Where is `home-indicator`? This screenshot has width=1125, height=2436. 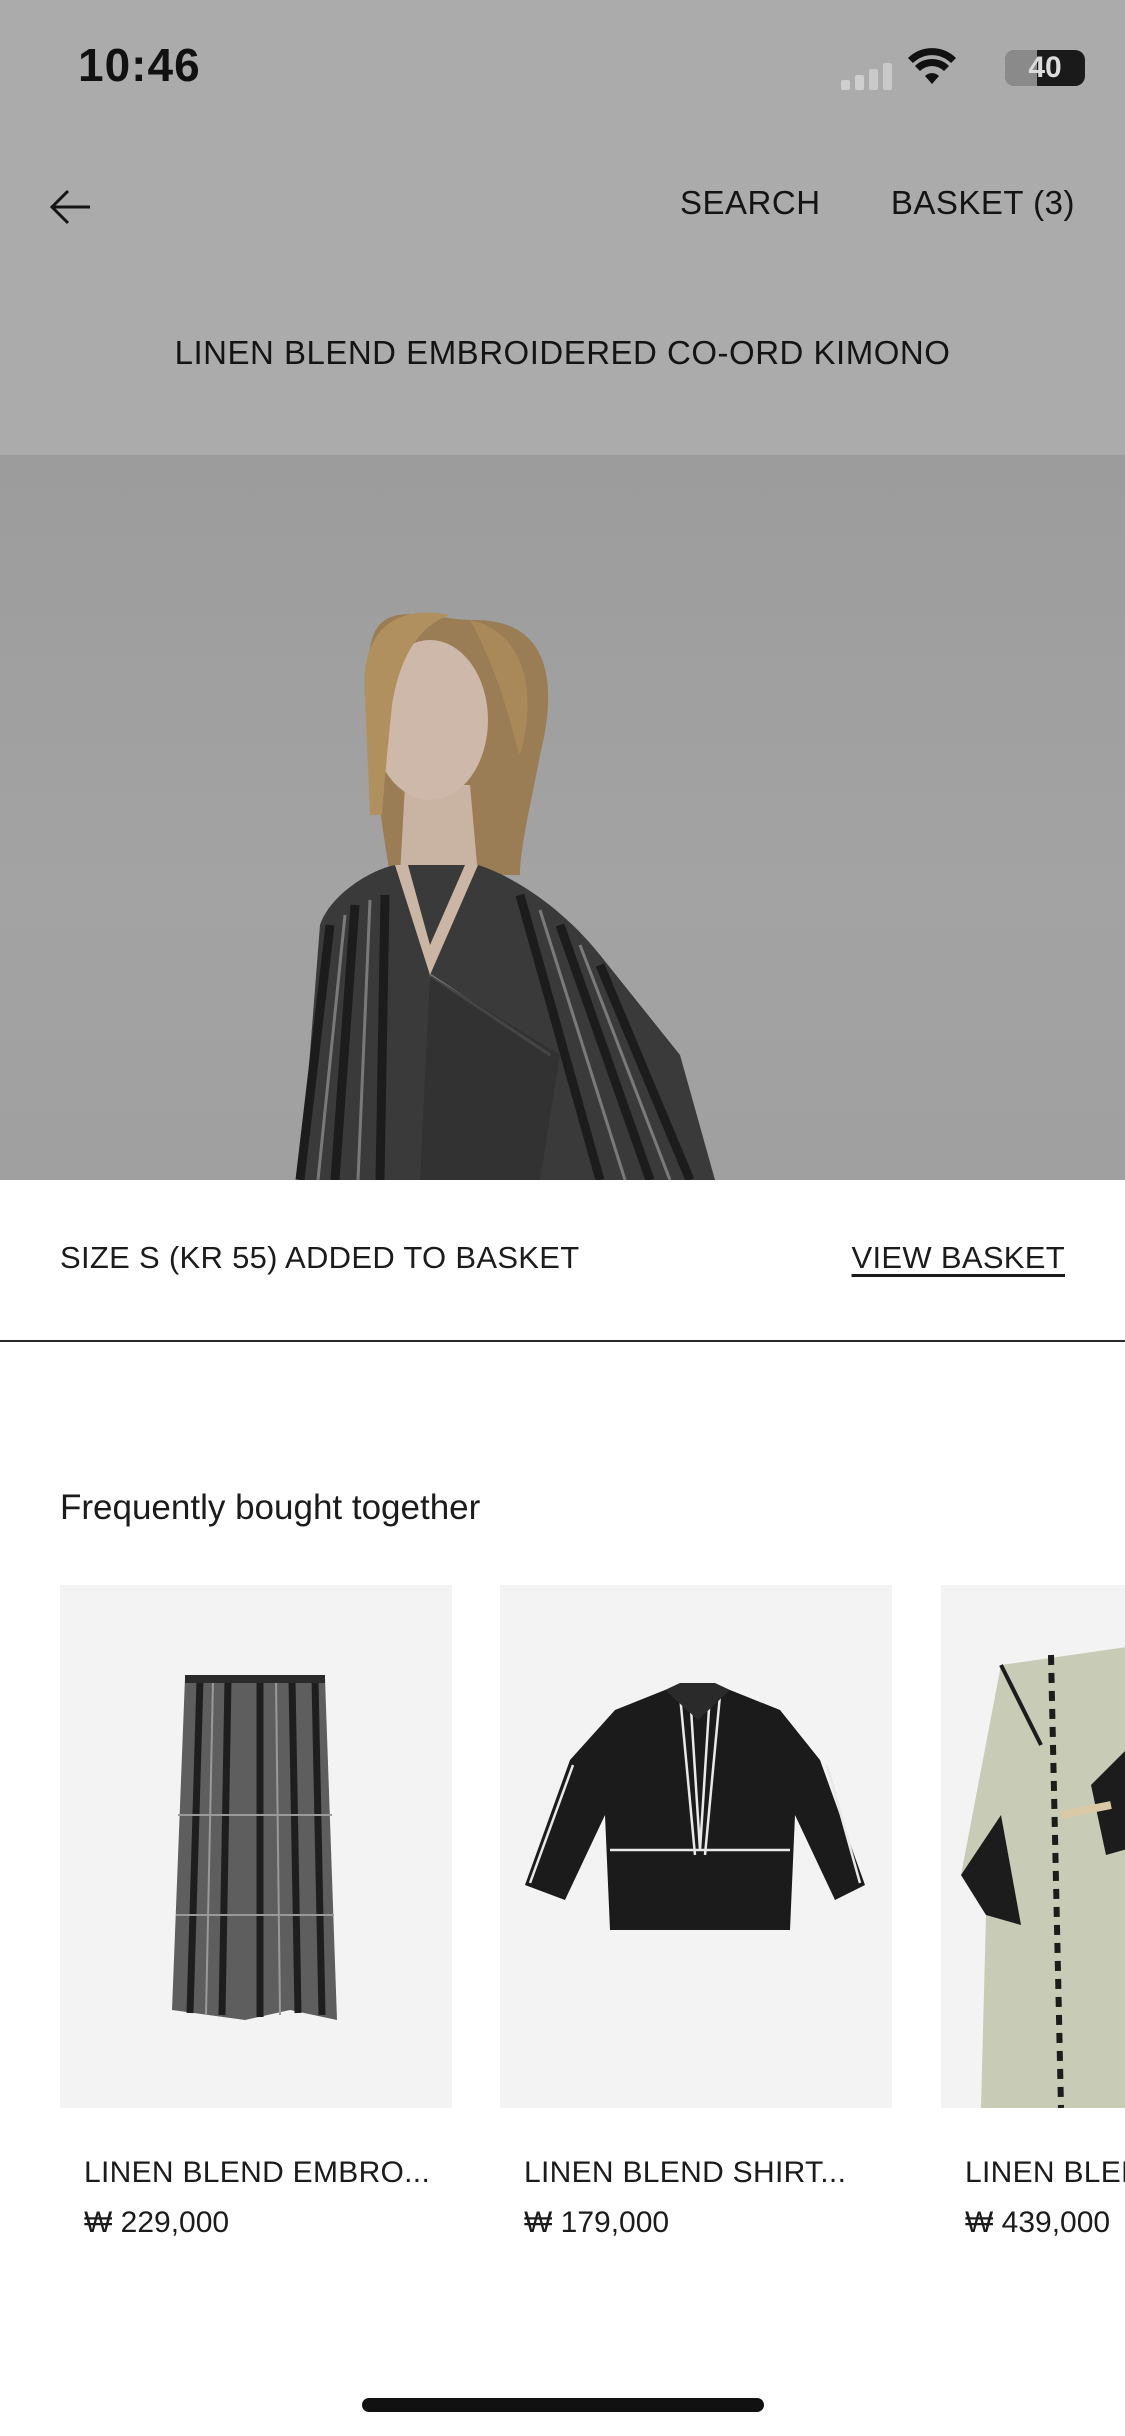 home-indicator is located at coordinates (563, 2405).